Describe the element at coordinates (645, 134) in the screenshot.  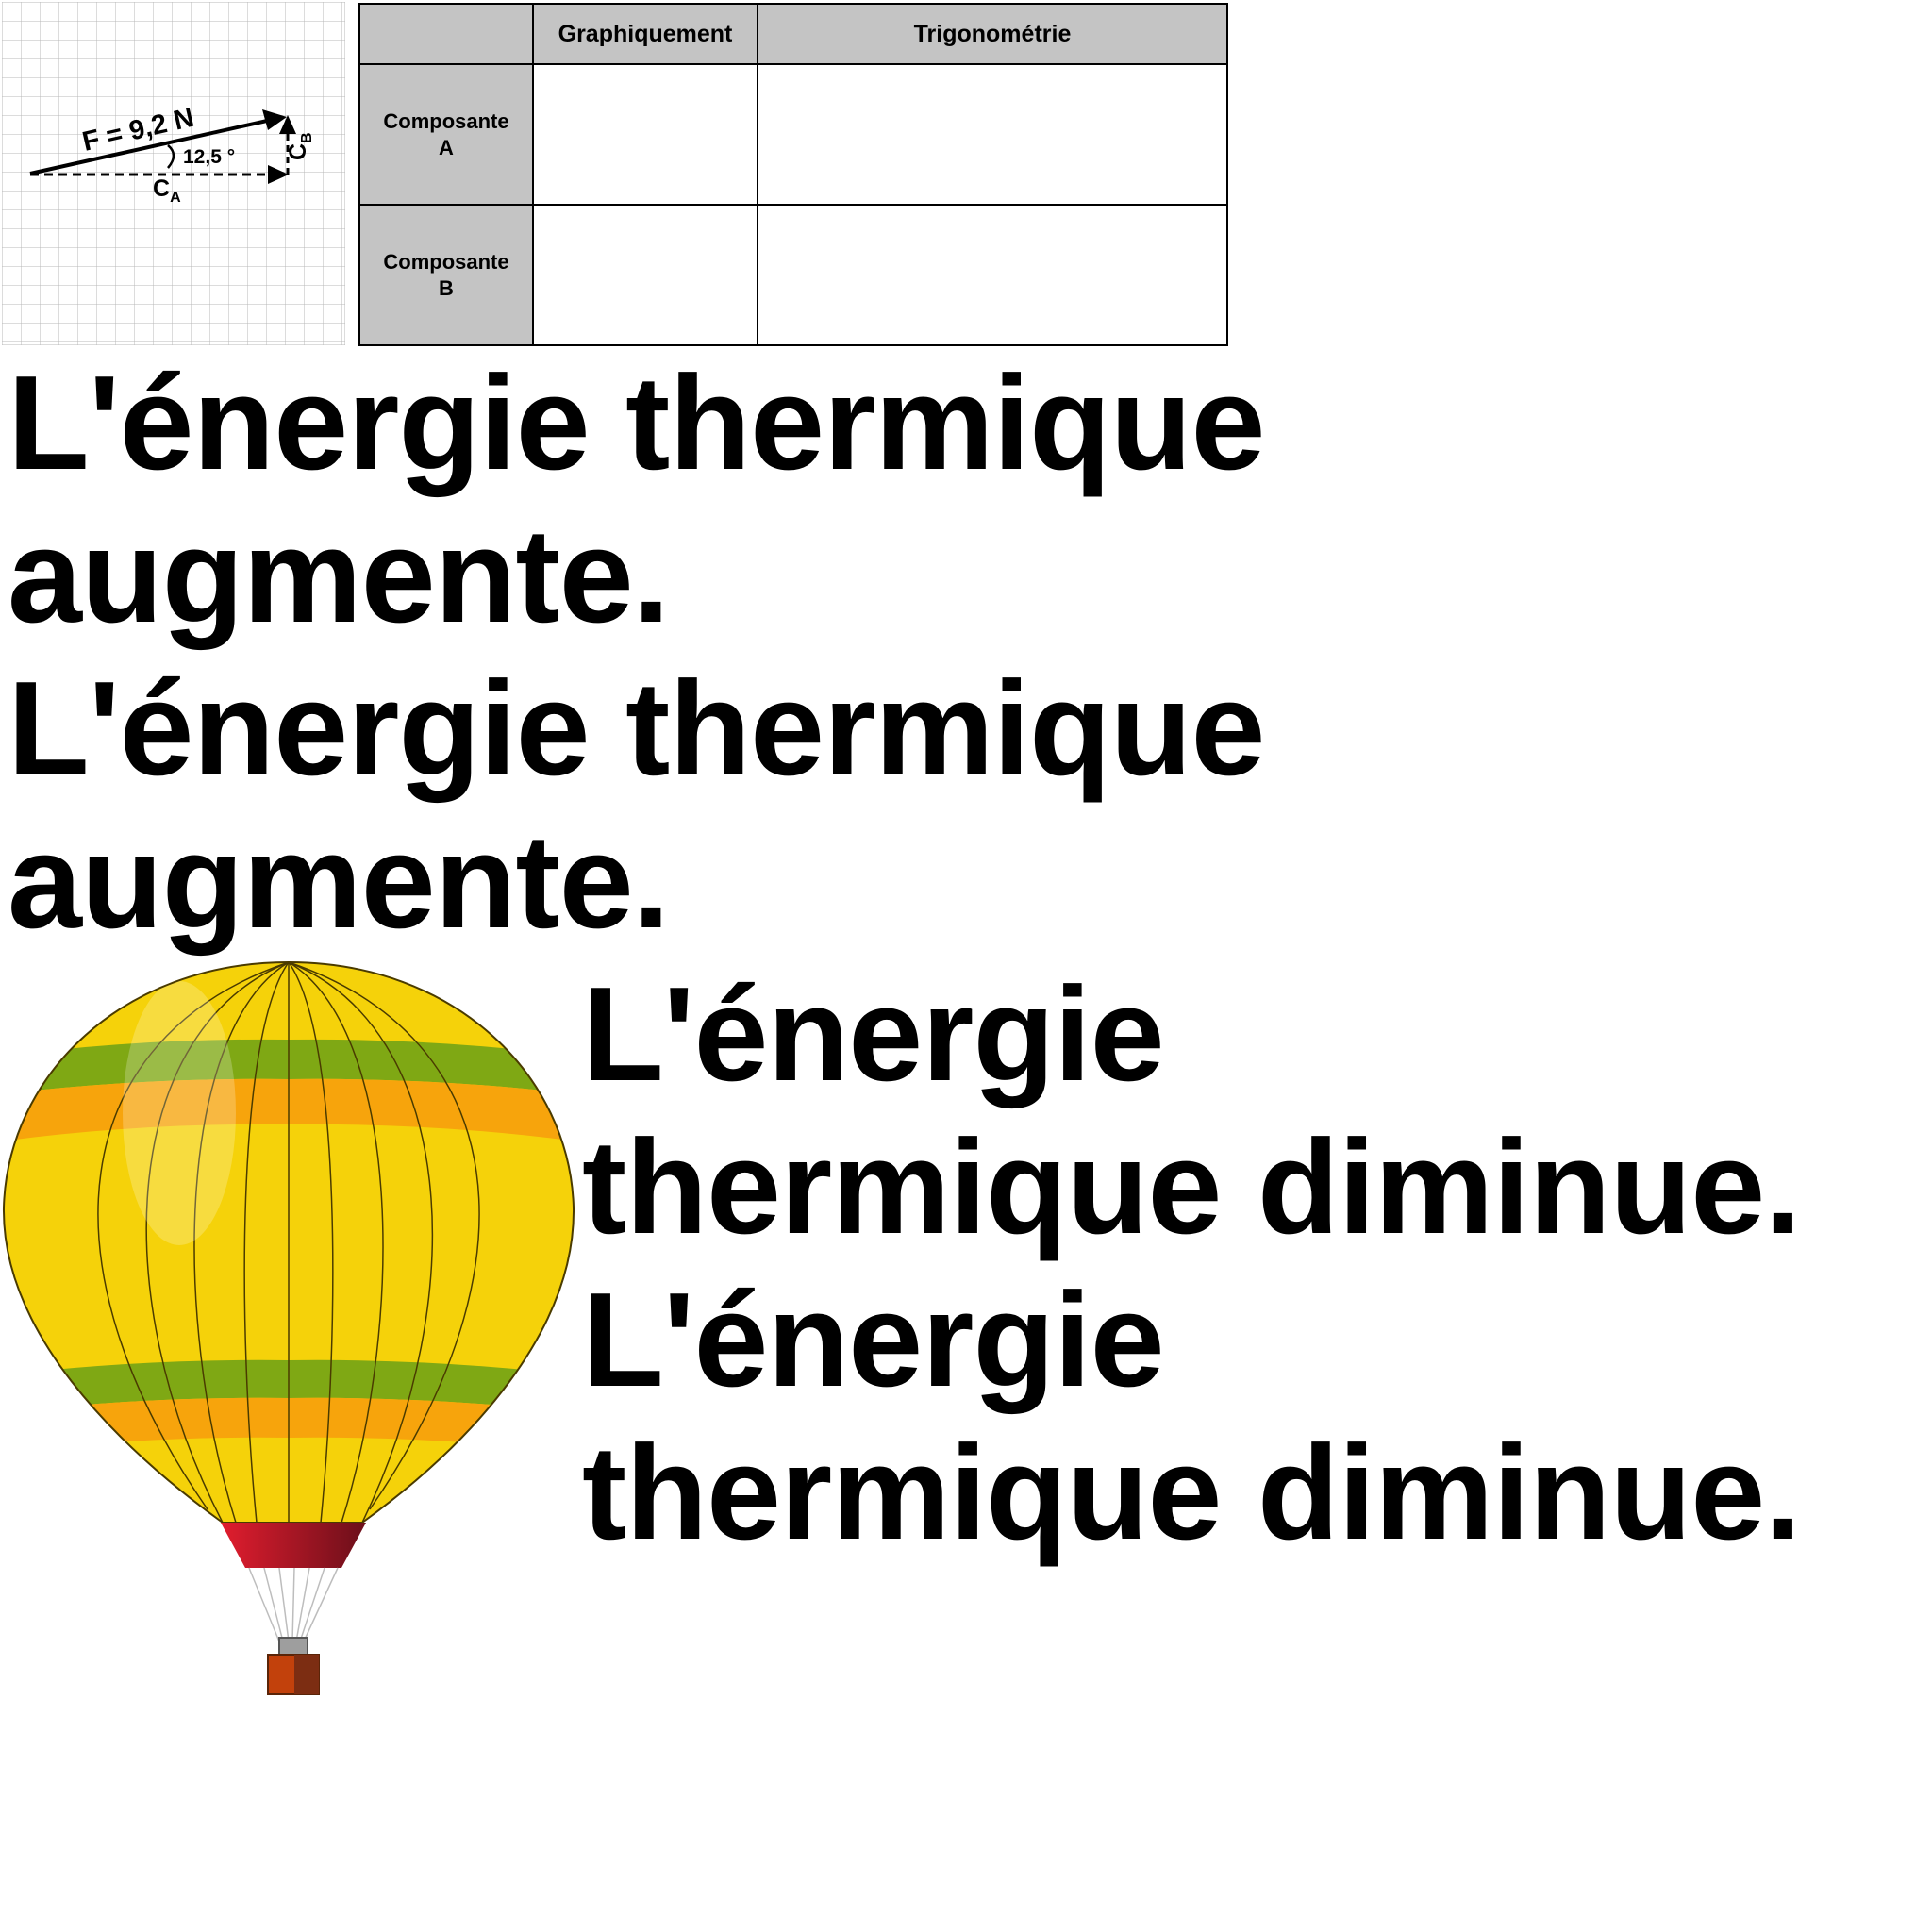
I see `cell-a-graphical` at that location.